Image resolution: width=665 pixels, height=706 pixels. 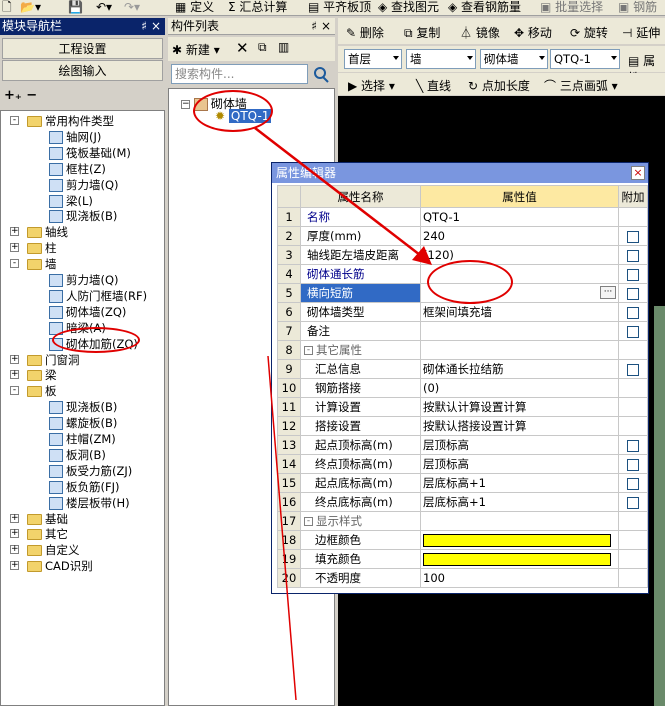 What do you see at coordinates (337, 191) in the screenshot?
I see `arrow-line` at bounding box center [337, 191].